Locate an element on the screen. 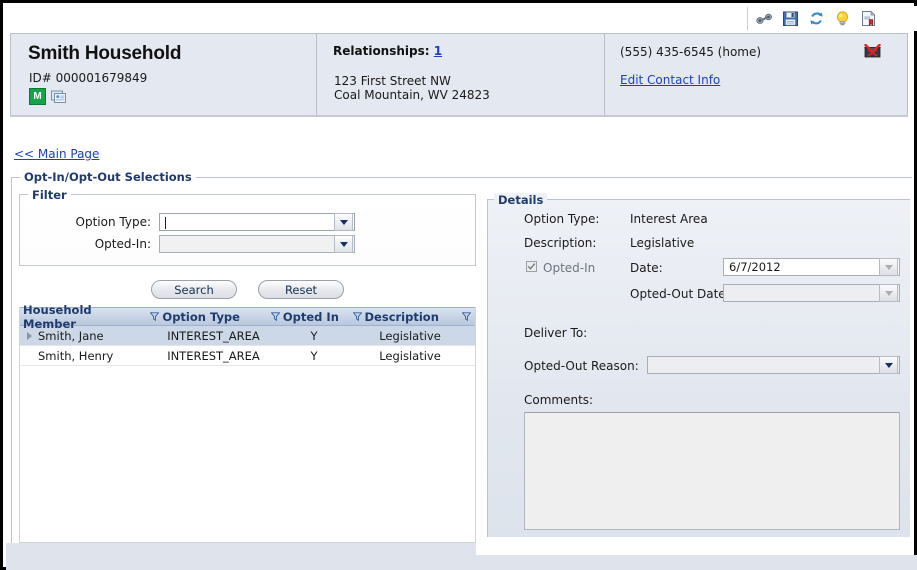 This screenshot has height=570, width=917. details-option-type-value: Interest Area is located at coordinates (669, 219).